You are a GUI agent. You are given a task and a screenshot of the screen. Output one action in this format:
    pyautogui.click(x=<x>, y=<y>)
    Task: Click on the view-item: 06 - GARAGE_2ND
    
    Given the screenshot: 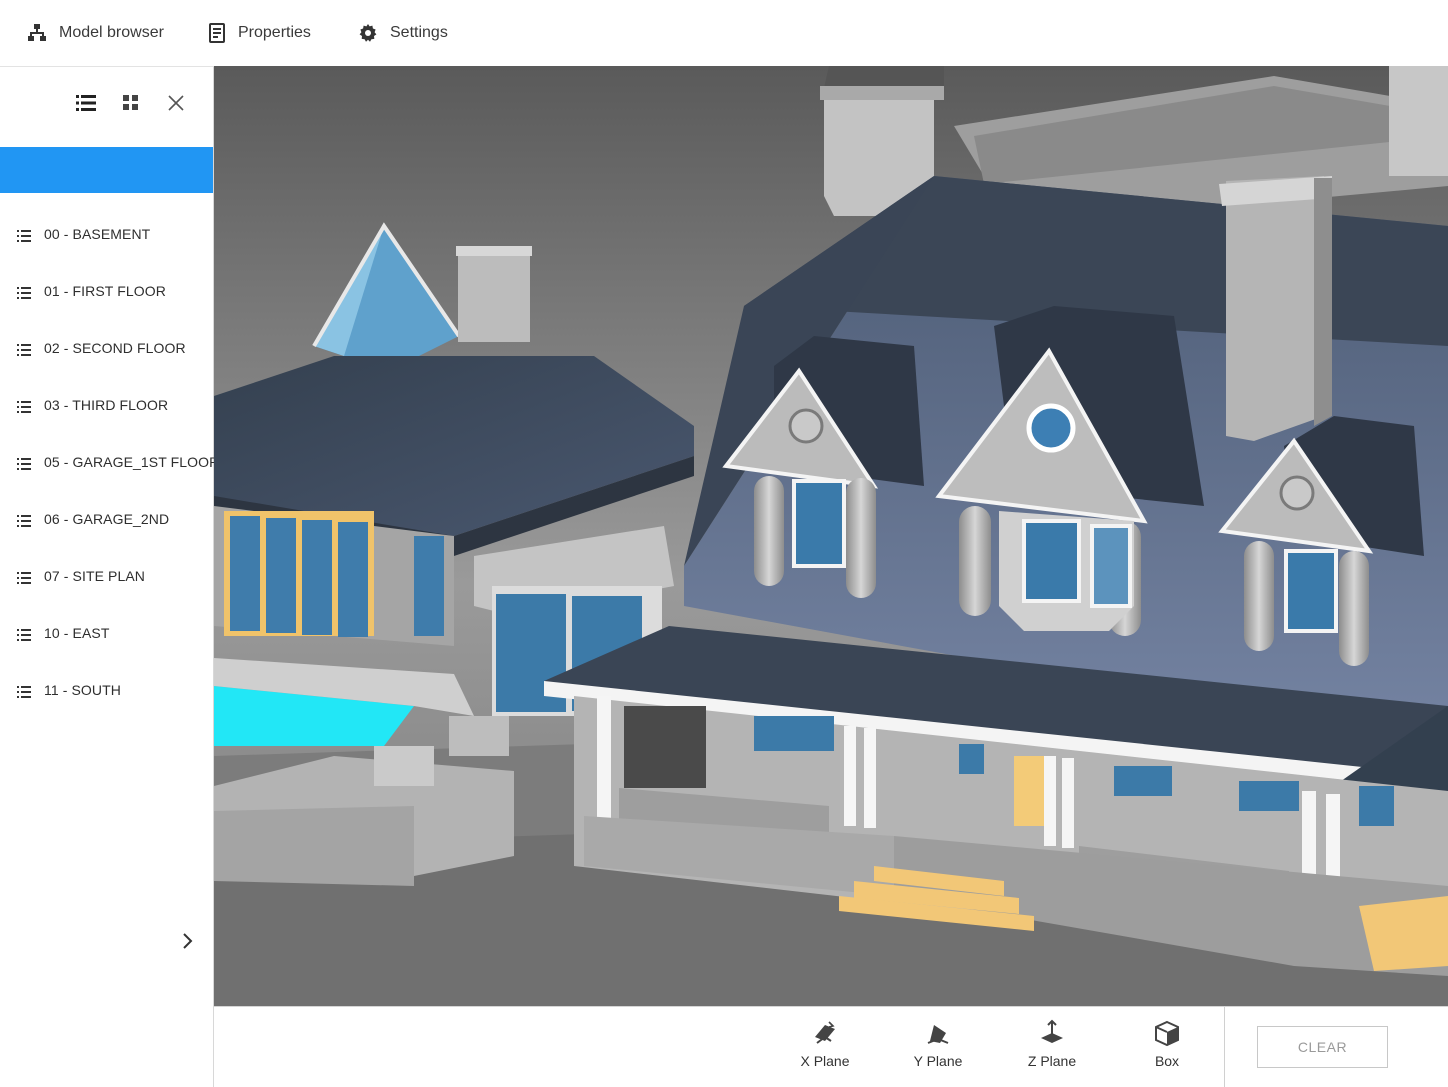 What is the action you would take?
    pyautogui.click(x=106, y=520)
    